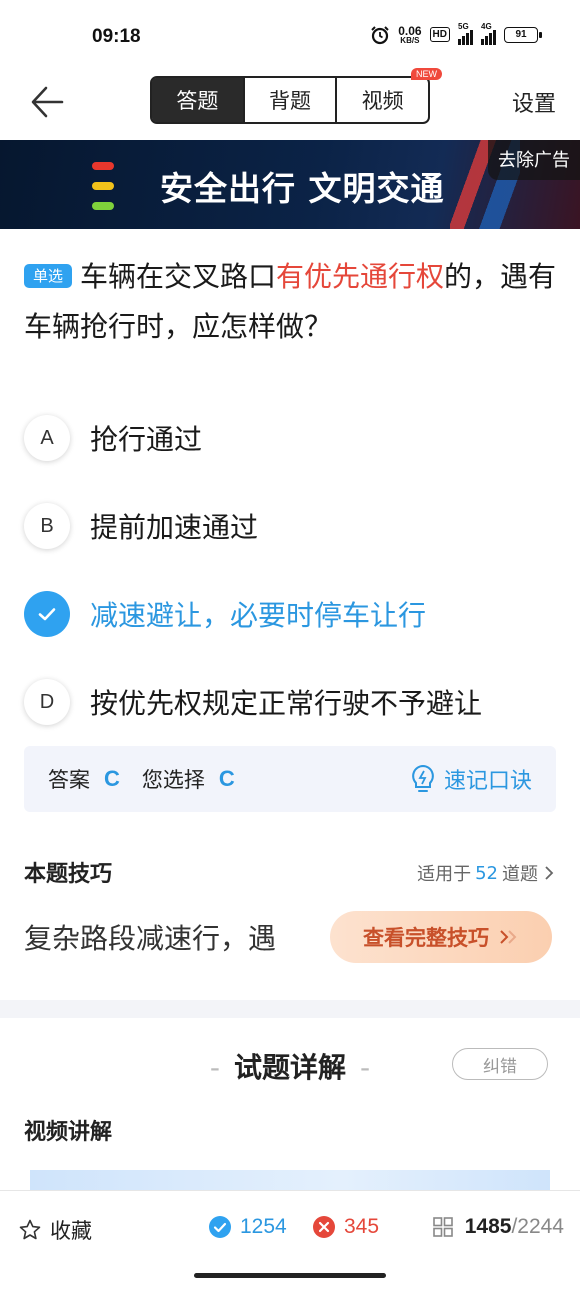 The width and height of the screenshot is (580, 1289). I want to click on option-text: 按优先权规定正常行驶不予避让, so click(286, 703).